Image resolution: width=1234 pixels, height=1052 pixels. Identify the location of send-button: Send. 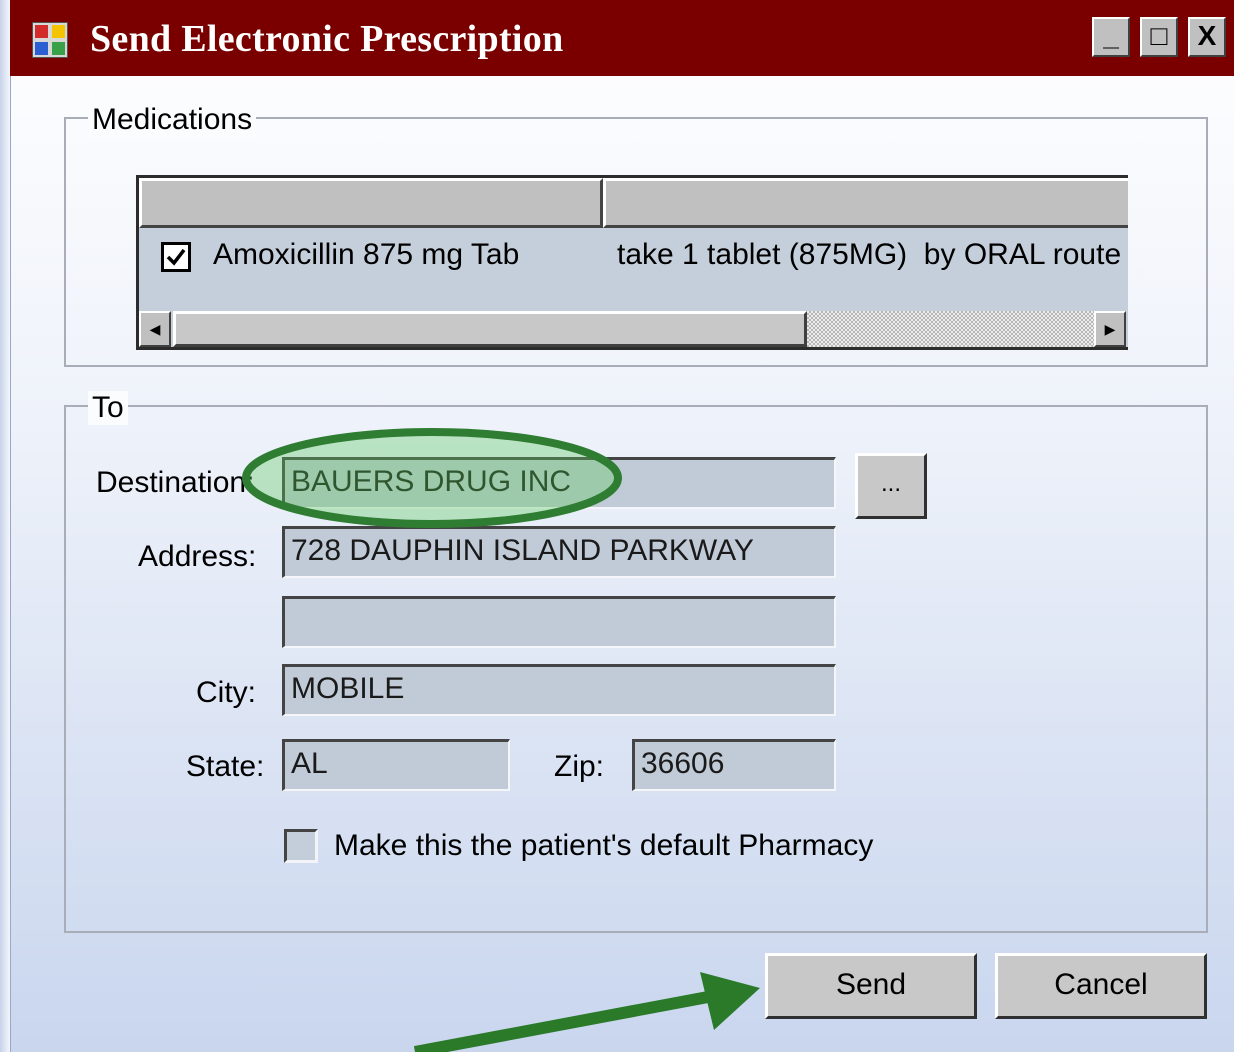
(871, 986).